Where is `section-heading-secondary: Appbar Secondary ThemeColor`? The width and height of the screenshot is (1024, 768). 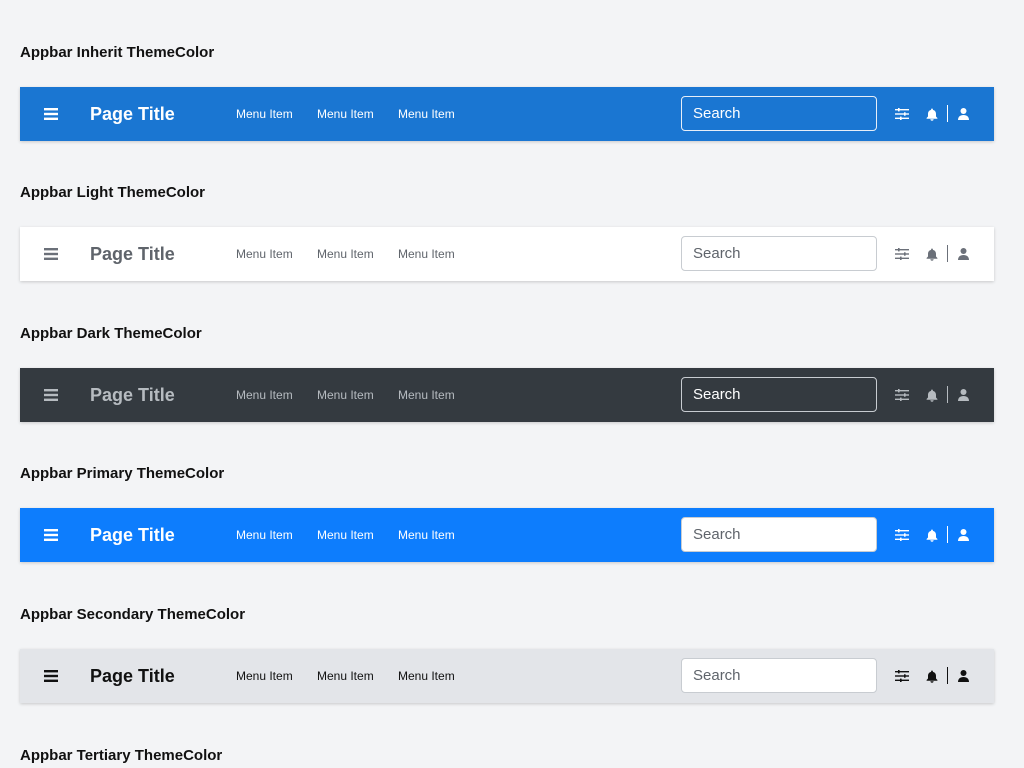 section-heading-secondary: Appbar Secondary ThemeColor is located at coordinates (133, 614).